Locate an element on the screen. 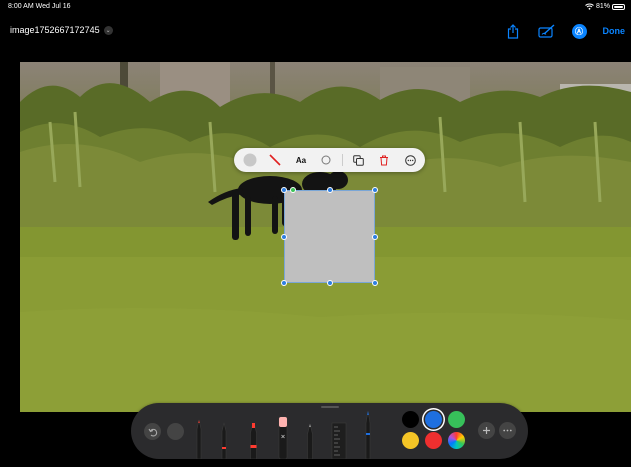 This screenshot has width=631, height=467. status-indicators: 81% is located at coordinates (605, 6).